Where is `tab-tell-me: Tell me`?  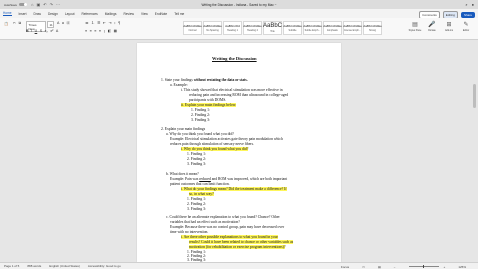
tab-tell-me: Tell me is located at coordinates (179, 14).